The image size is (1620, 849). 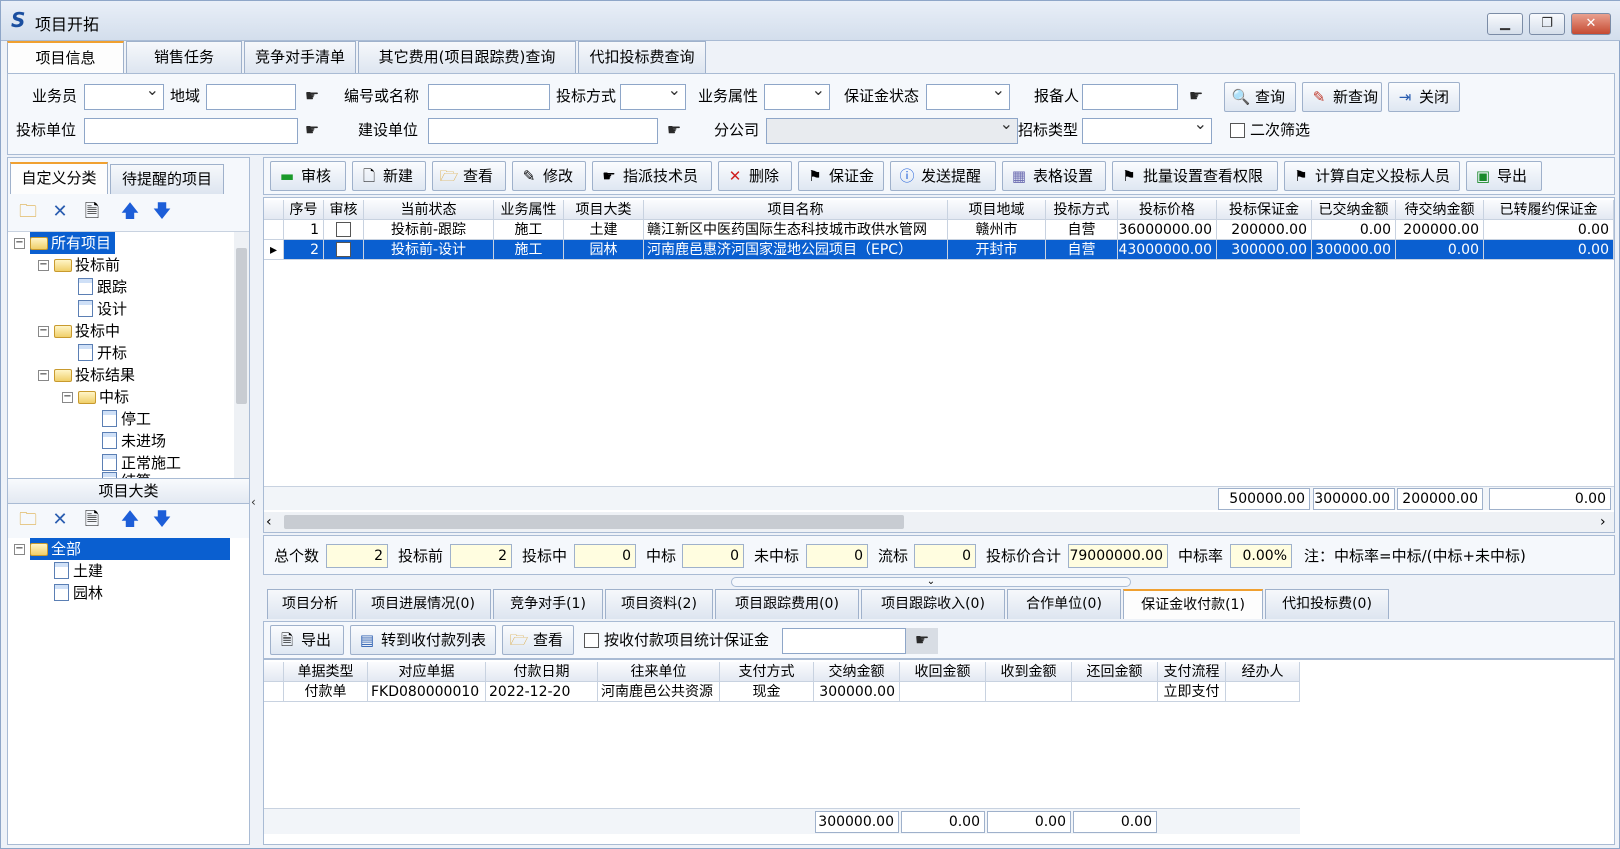 What do you see at coordinates (65, 57) in the screenshot?
I see `tab-project-info: 项目信息` at bounding box center [65, 57].